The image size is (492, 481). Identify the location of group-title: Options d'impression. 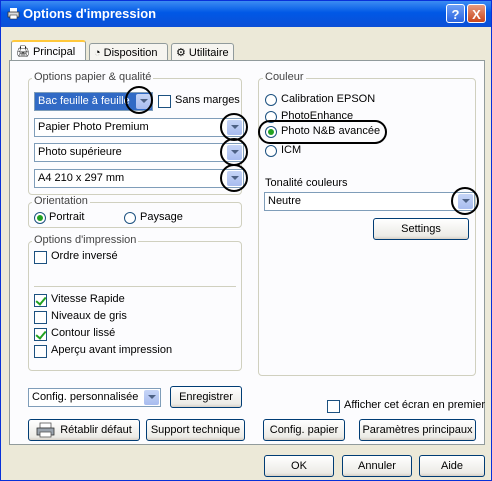
(85, 240).